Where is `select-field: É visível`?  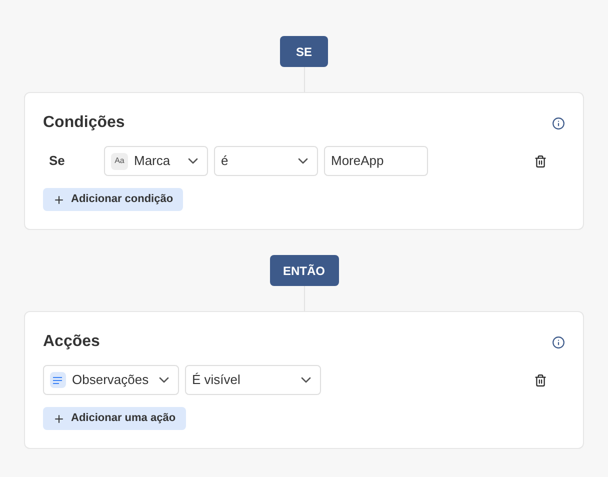 select-field: É visível is located at coordinates (253, 380).